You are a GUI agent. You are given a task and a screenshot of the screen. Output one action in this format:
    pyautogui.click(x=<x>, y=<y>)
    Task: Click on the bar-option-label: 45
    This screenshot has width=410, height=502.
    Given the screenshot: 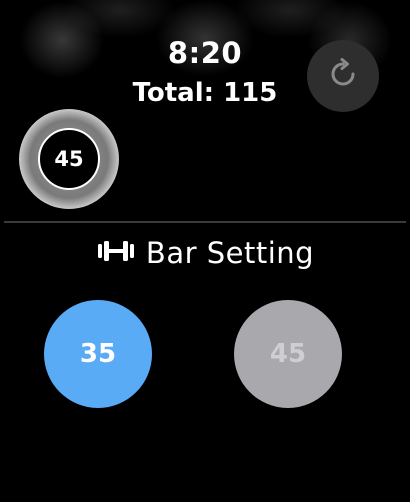 What is the action you would take?
    pyautogui.click(x=288, y=354)
    